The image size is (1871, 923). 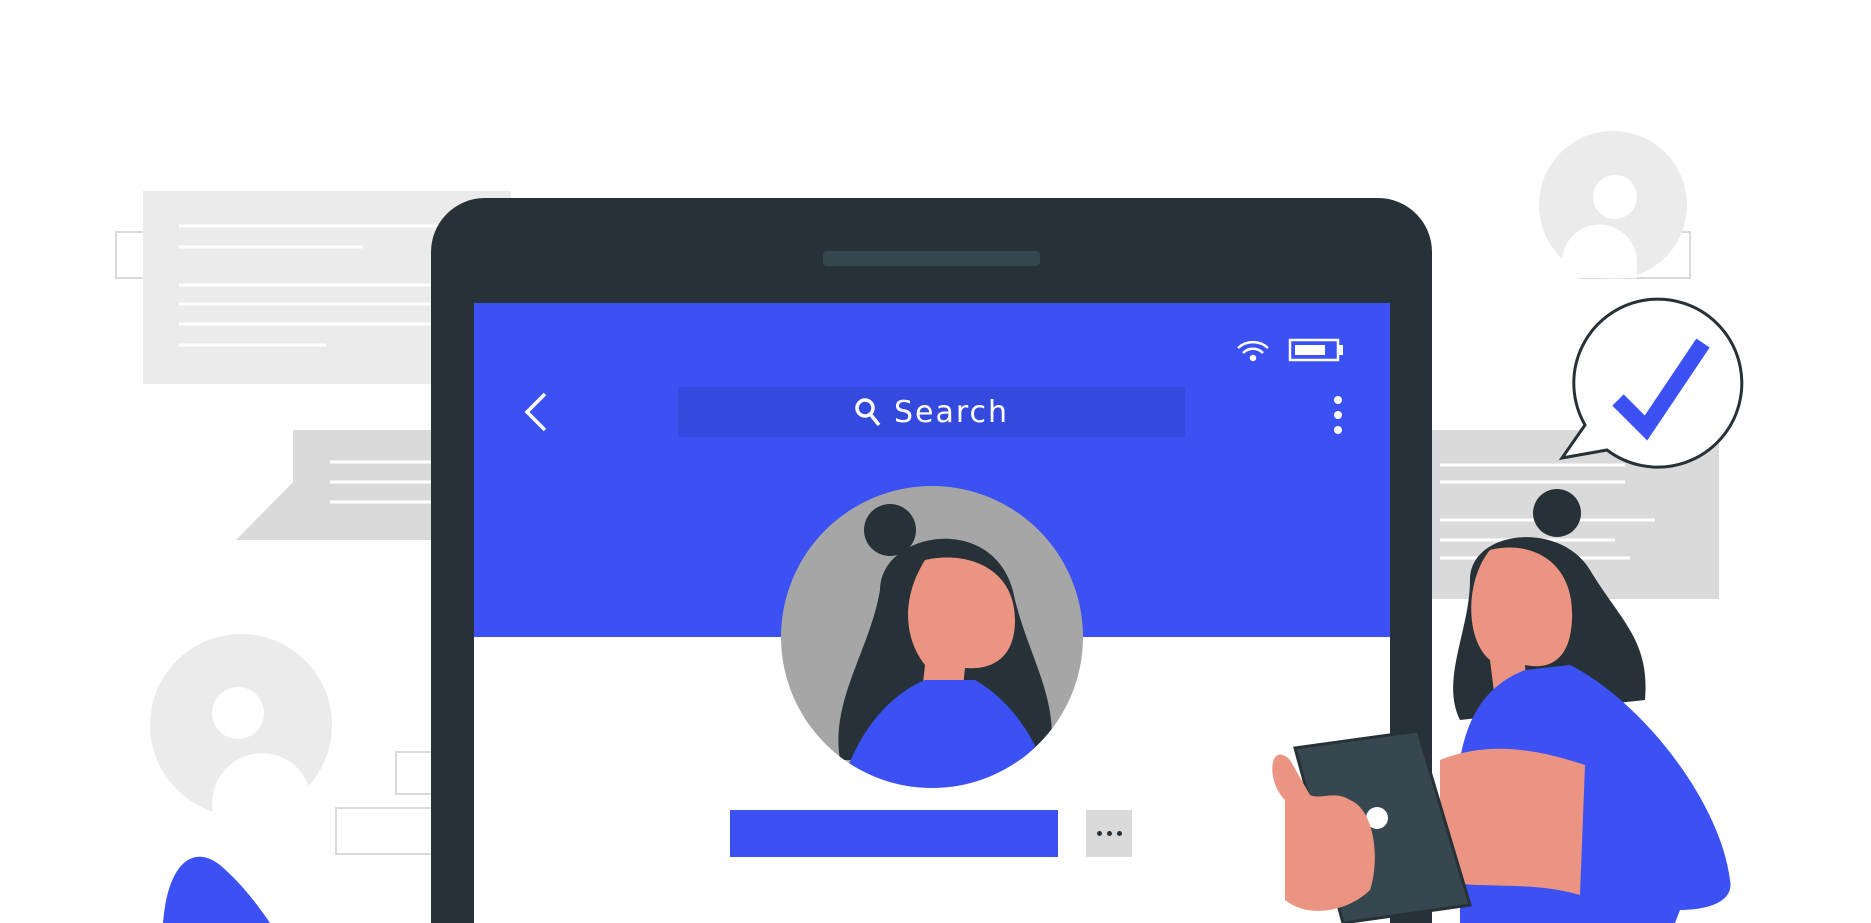 What do you see at coordinates (1615, 205) in the screenshot?
I see `user-avatar-icon-top-right` at bounding box center [1615, 205].